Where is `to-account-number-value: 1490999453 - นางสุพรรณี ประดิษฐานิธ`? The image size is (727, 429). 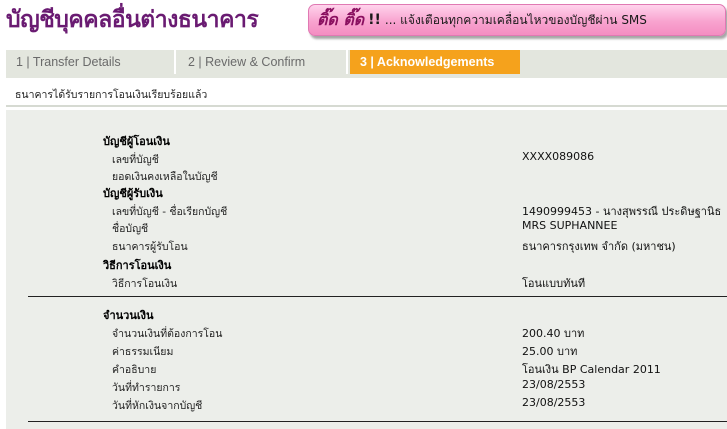 to-account-number-value: 1490999453 - นางสุพรรณี ประดิษฐานิธ is located at coordinates (622, 211).